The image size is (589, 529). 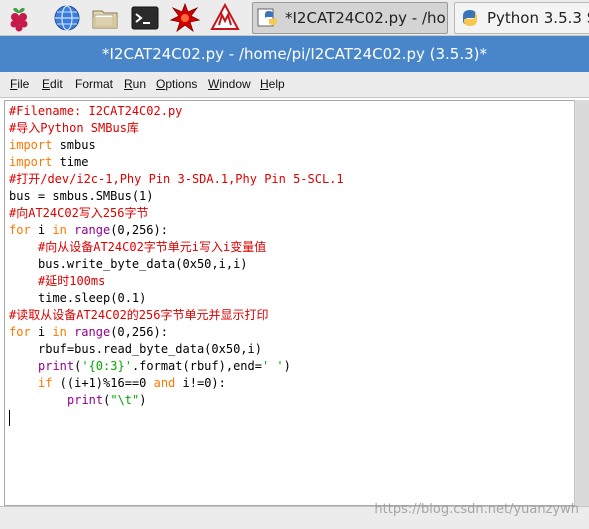 I want to click on vertical-scrollbar, so click(x=581, y=303).